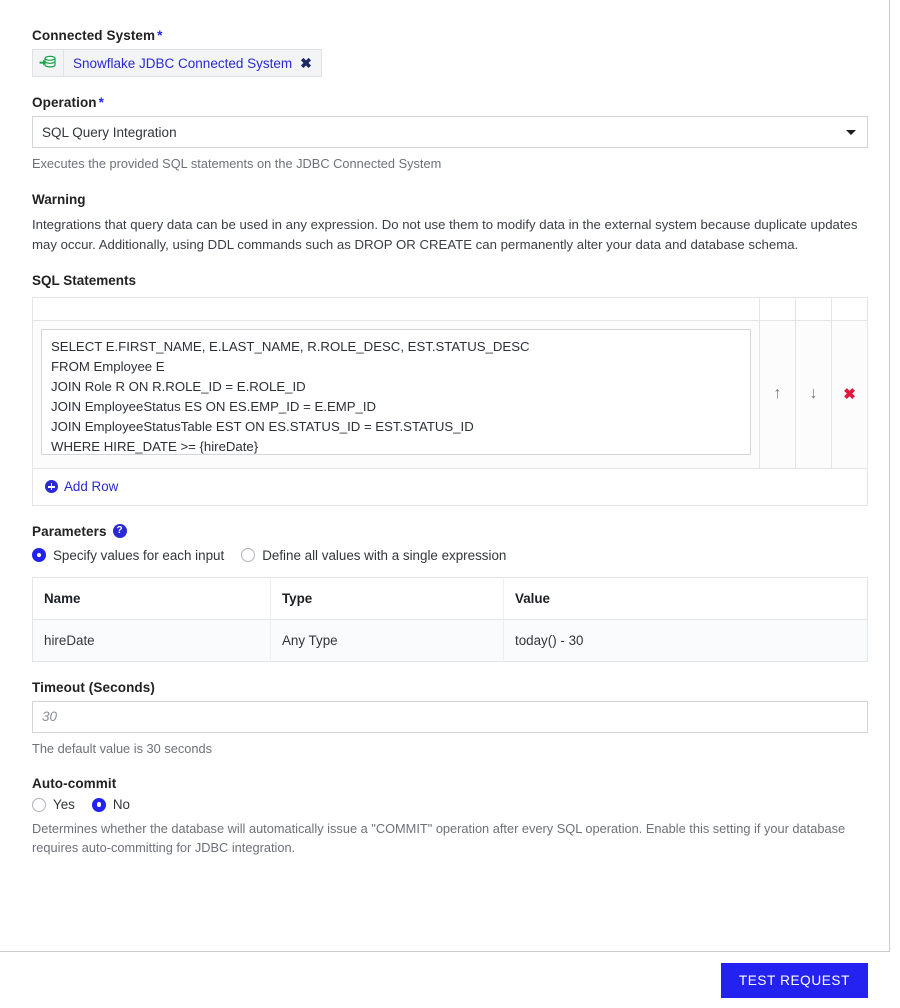 This screenshot has height=1008, width=900. I want to click on footer-bar: TEST REQUEST, so click(445, 980).